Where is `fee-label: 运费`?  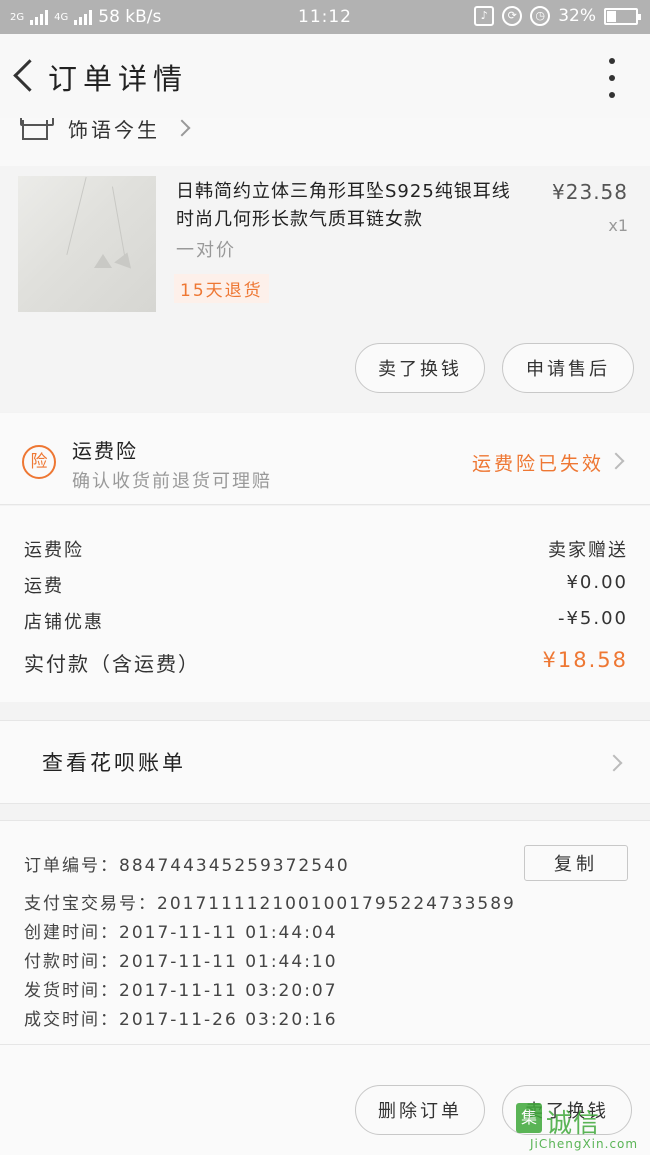 fee-label: 运费 is located at coordinates (44, 586).